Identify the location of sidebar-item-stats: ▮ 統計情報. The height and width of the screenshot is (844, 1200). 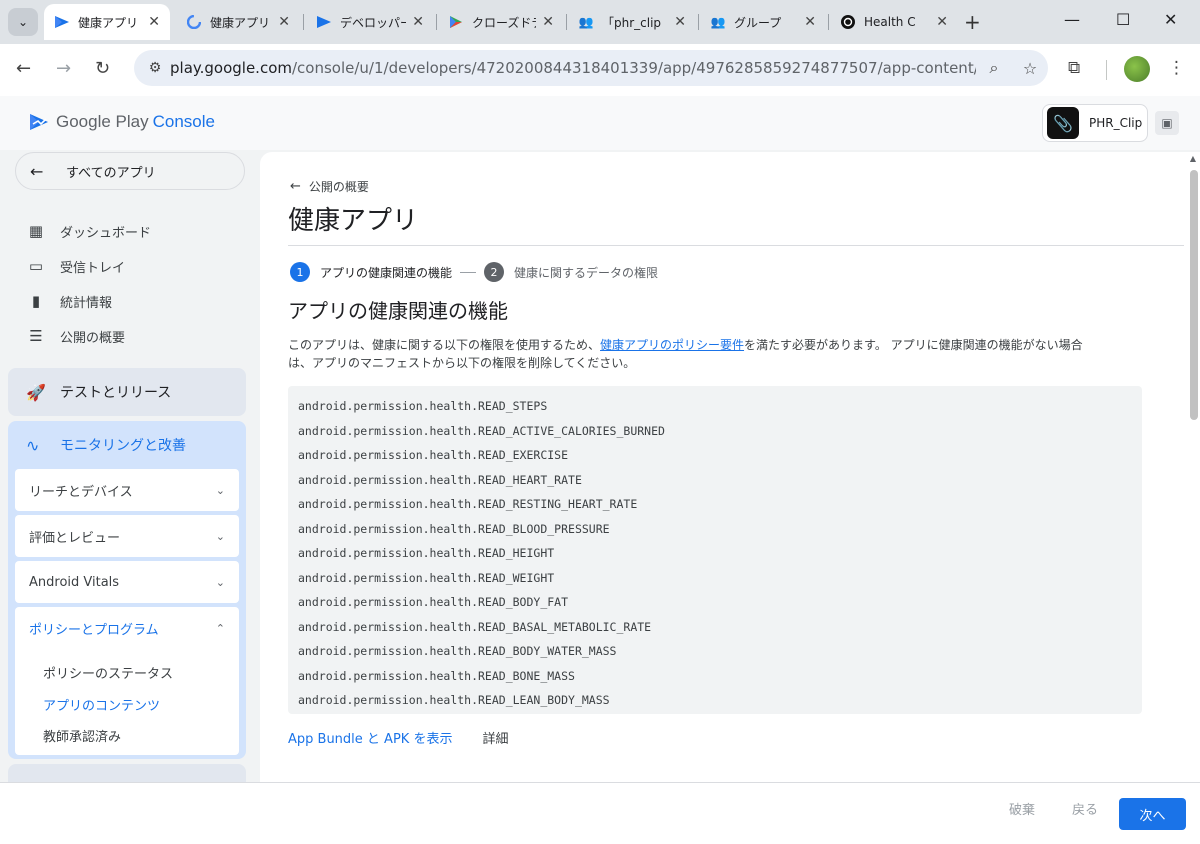
(69, 301).